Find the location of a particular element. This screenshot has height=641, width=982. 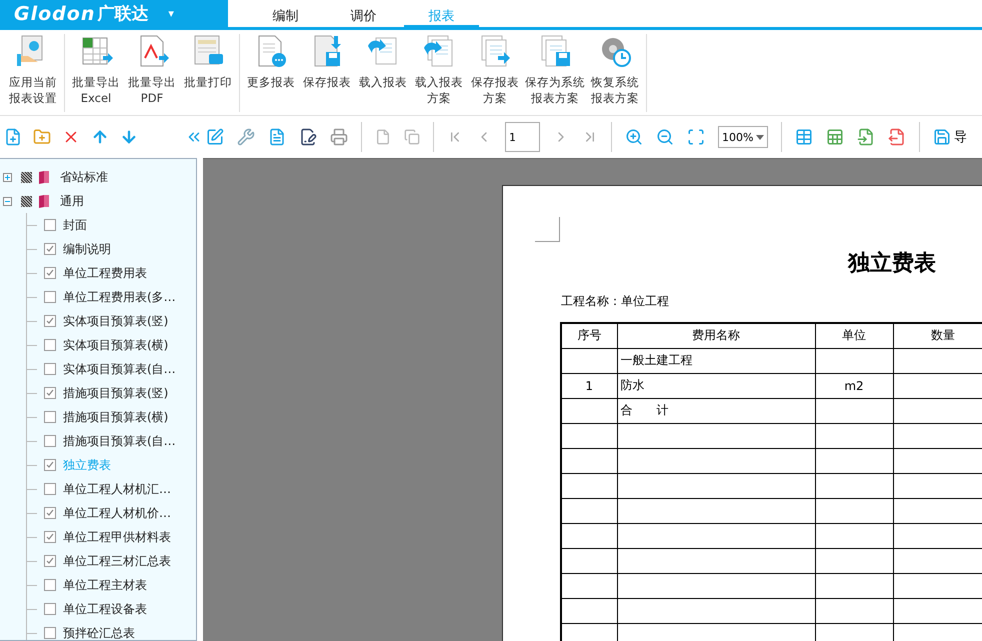

ribbon-button: 保存报表 is located at coordinates (327, 73).